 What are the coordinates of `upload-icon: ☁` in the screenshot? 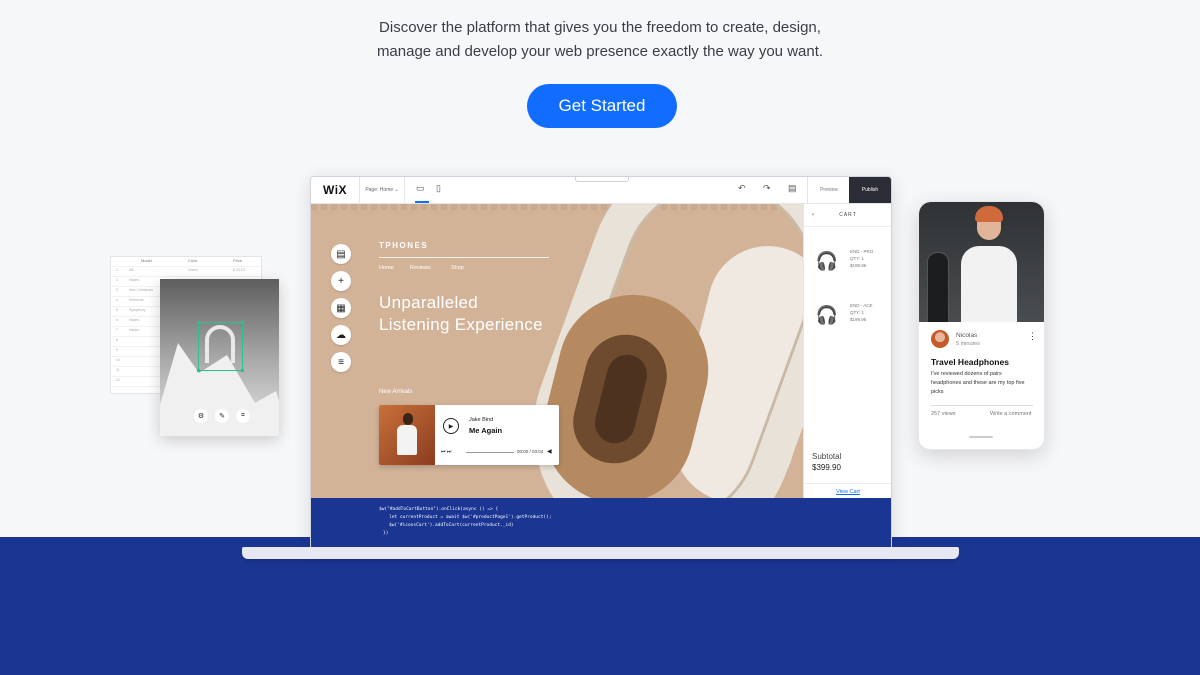 It's located at (341, 335).